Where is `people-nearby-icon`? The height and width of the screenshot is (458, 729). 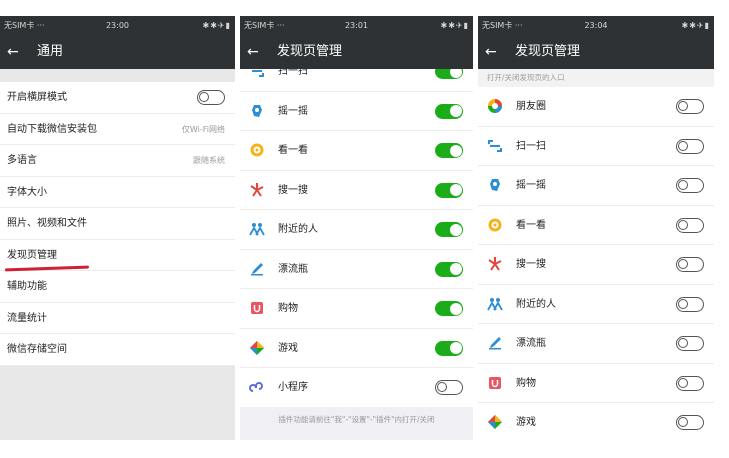 people-nearby-icon is located at coordinates (495, 304).